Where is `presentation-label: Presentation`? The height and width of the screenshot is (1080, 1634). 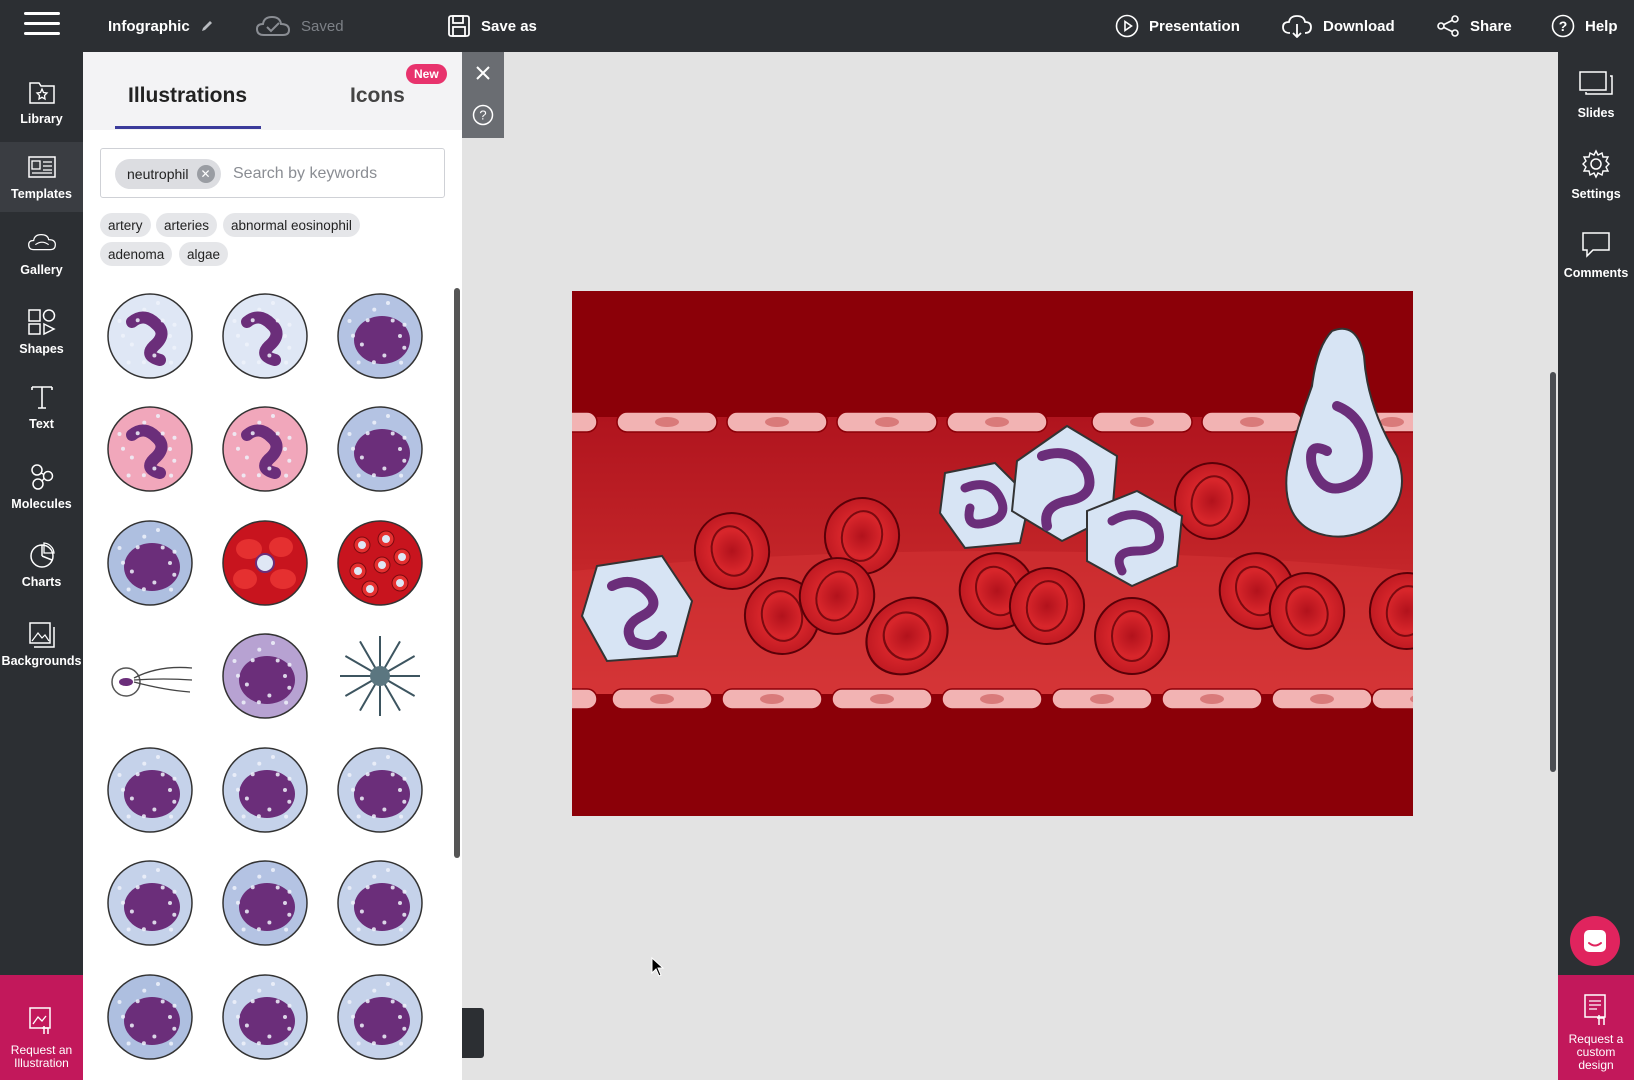 presentation-label: Presentation is located at coordinates (1194, 26).